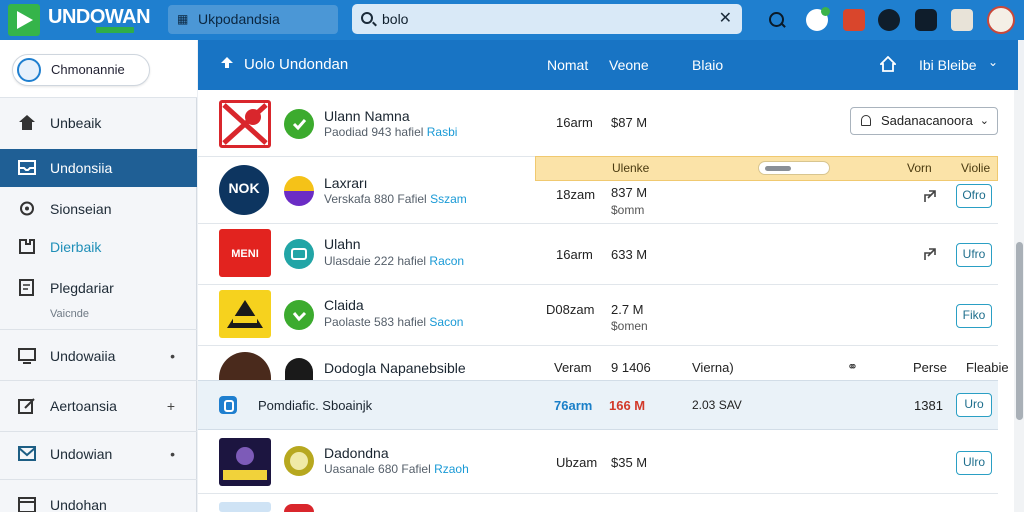 Image resolution: width=1024 pixels, height=512 pixels. I want to click on app-small-icon, so click(228, 405).